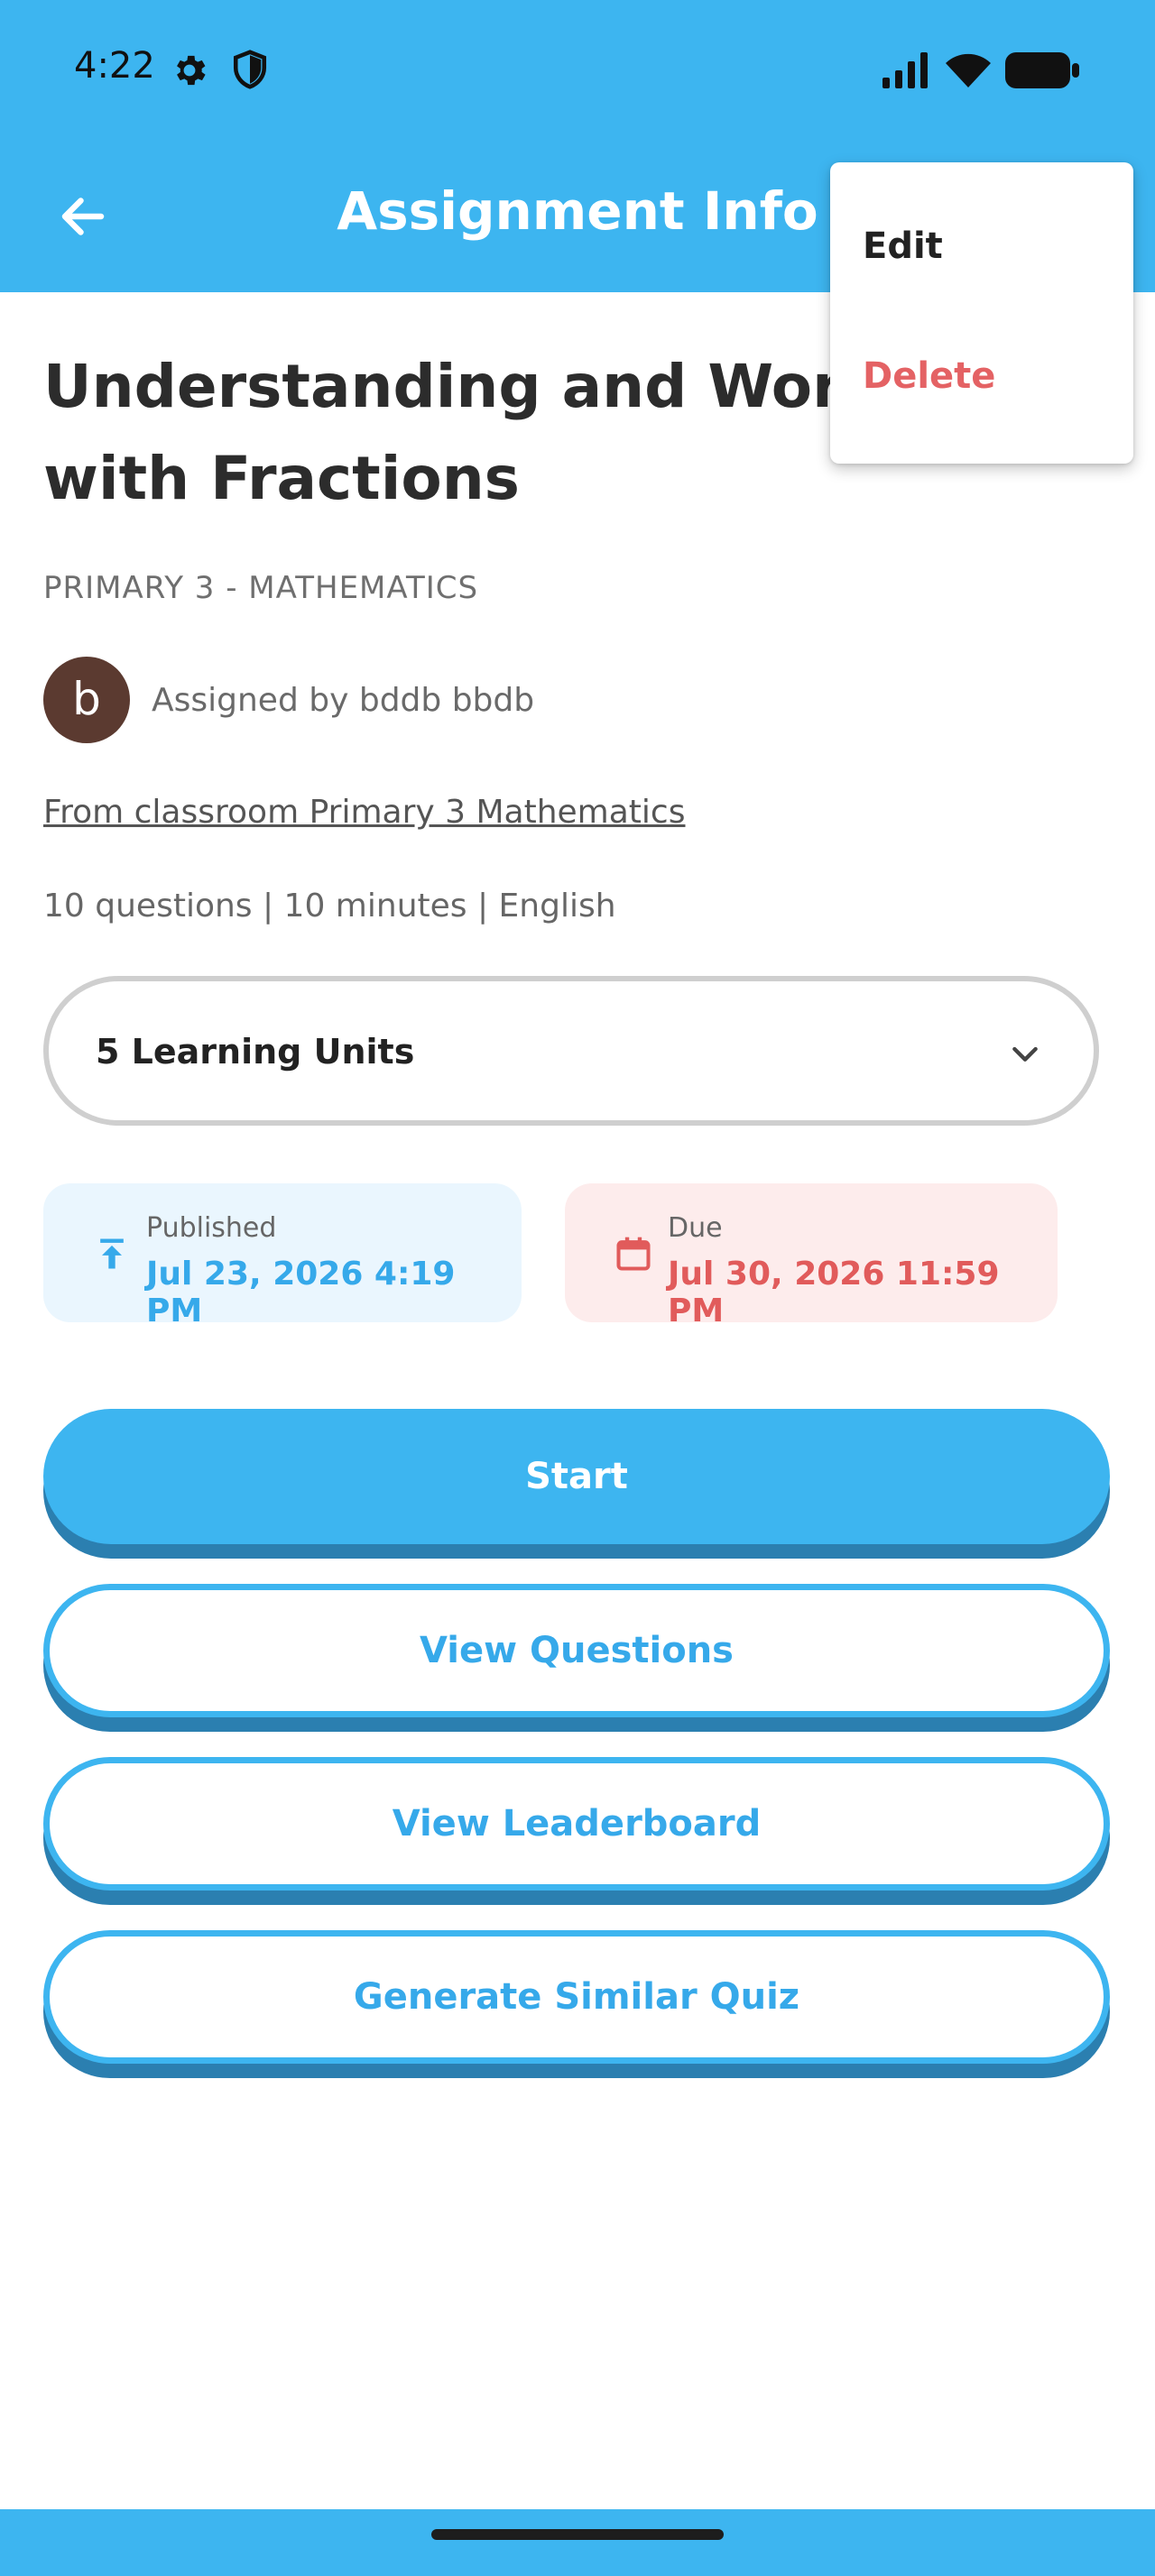 The width and height of the screenshot is (1155, 2576). What do you see at coordinates (1042, 70) in the screenshot?
I see `battery-icon` at bounding box center [1042, 70].